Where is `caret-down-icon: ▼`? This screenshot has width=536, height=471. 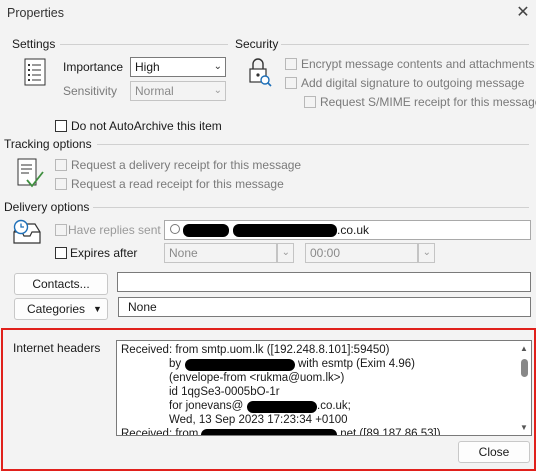 caret-down-icon: ▼ is located at coordinates (97, 309).